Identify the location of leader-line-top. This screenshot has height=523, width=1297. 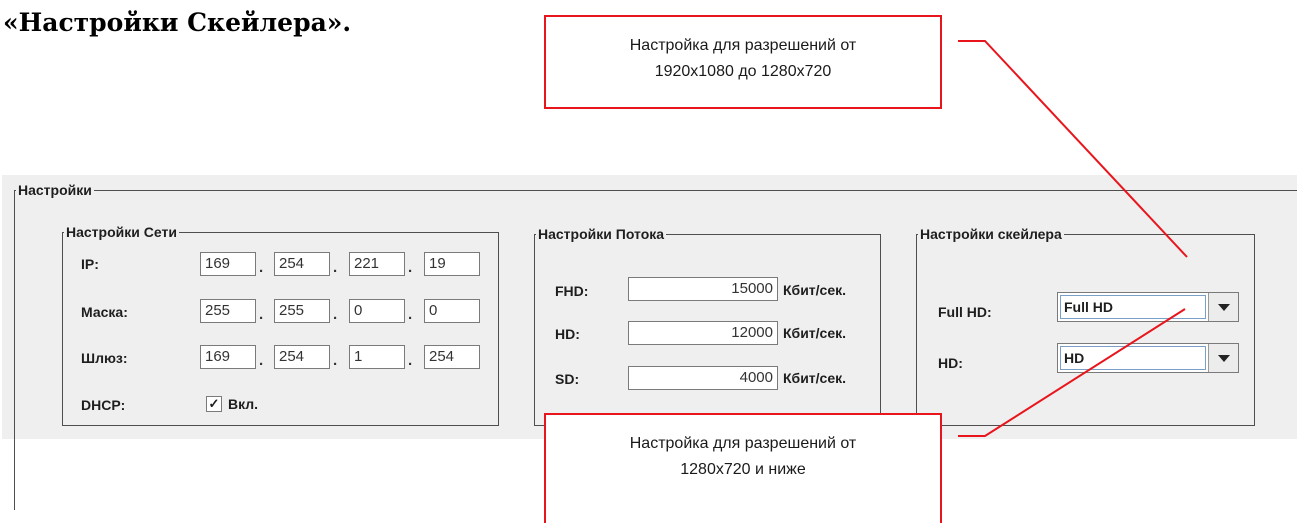
(1073, 149).